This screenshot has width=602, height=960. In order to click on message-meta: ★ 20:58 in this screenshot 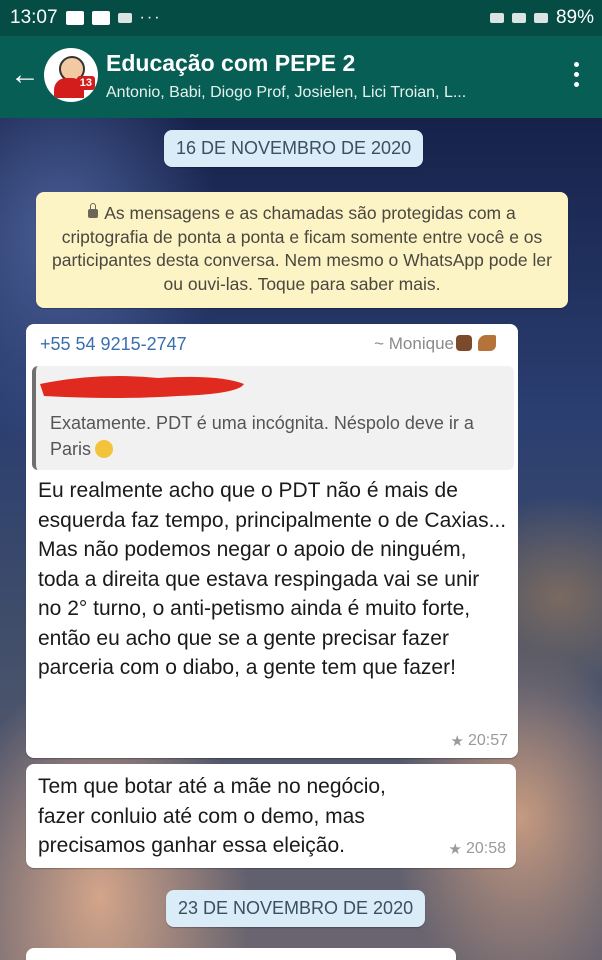, I will do `click(478, 849)`.